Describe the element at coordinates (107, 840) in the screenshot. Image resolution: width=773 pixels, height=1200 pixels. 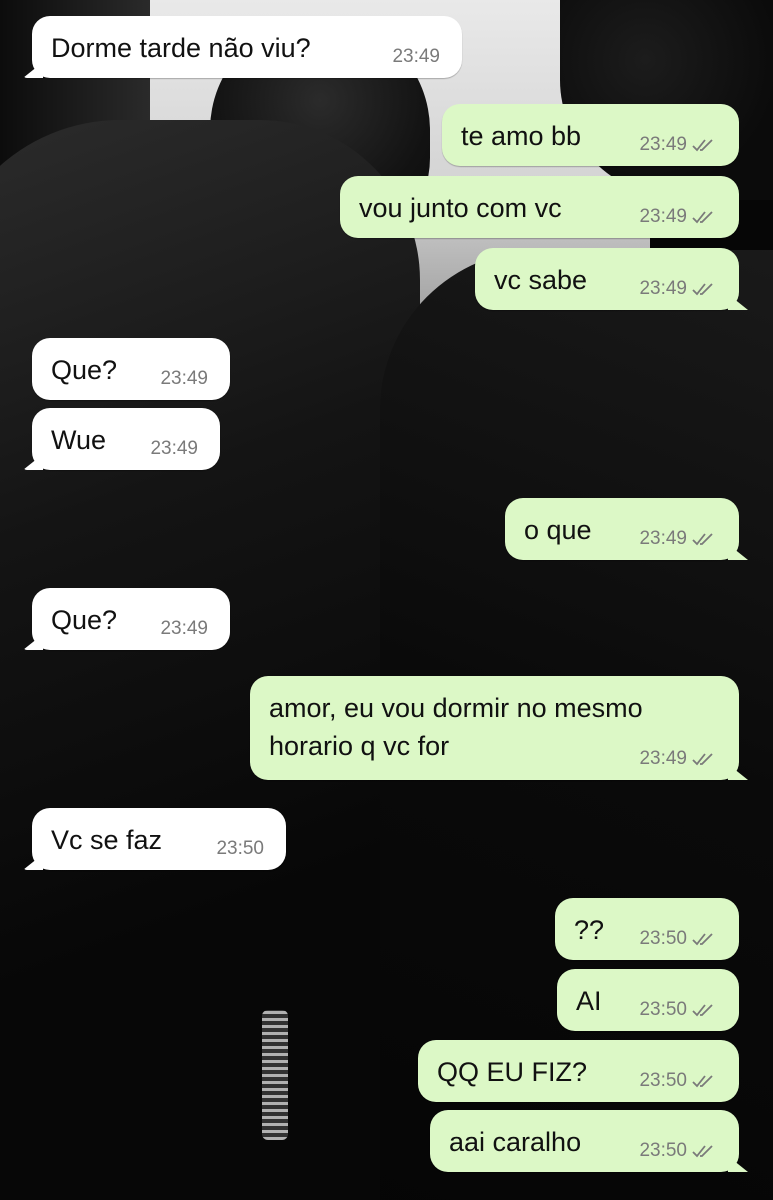
I see `message-text: Vc se faz` at that location.